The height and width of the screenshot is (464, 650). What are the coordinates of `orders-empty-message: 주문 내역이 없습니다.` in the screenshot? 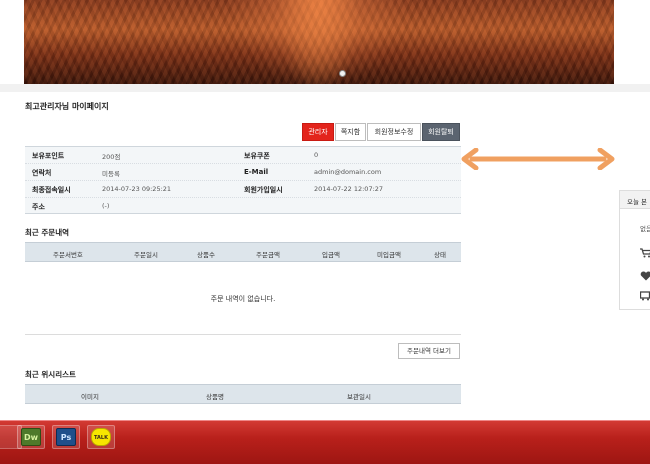 It's located at (243, 299).